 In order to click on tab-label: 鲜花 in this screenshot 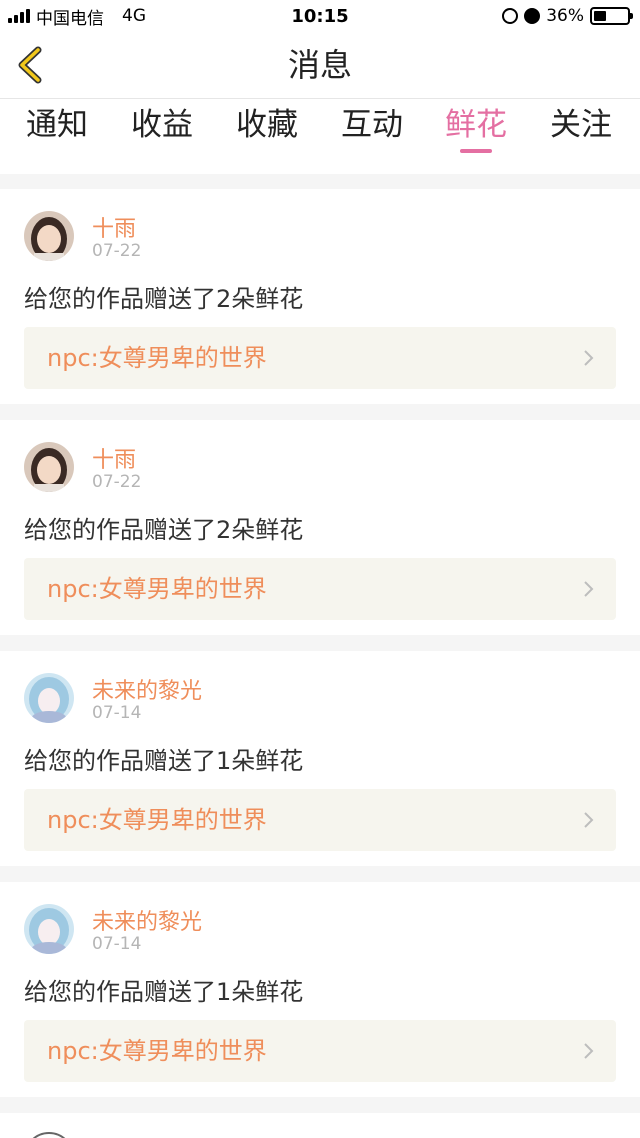, I will do `click(476, 125)`.